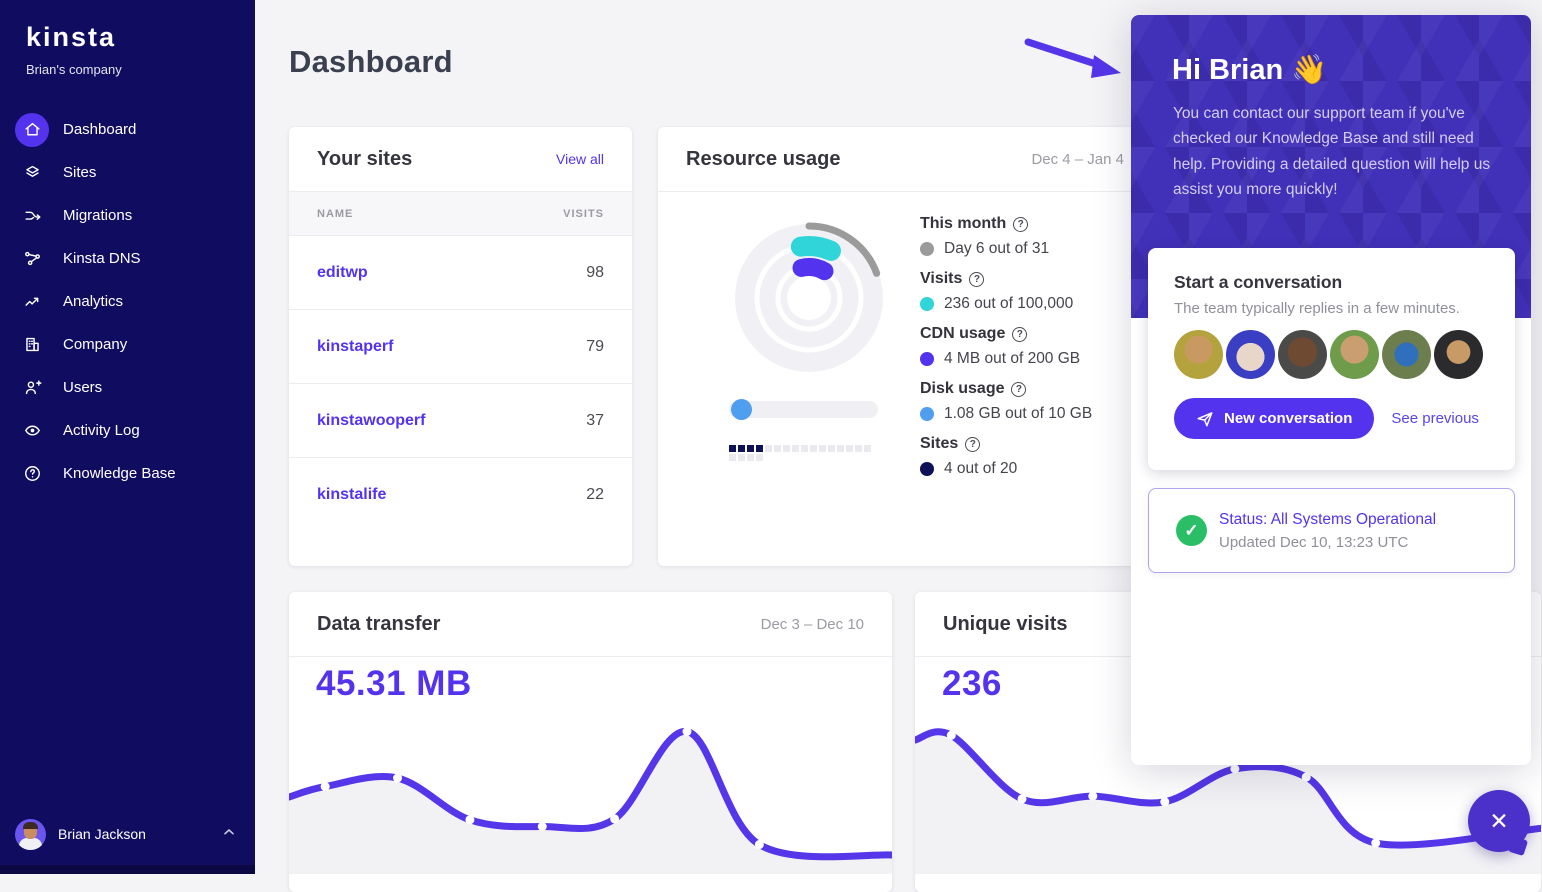  I want to click on annotation-arrow, so click(1072, 58).